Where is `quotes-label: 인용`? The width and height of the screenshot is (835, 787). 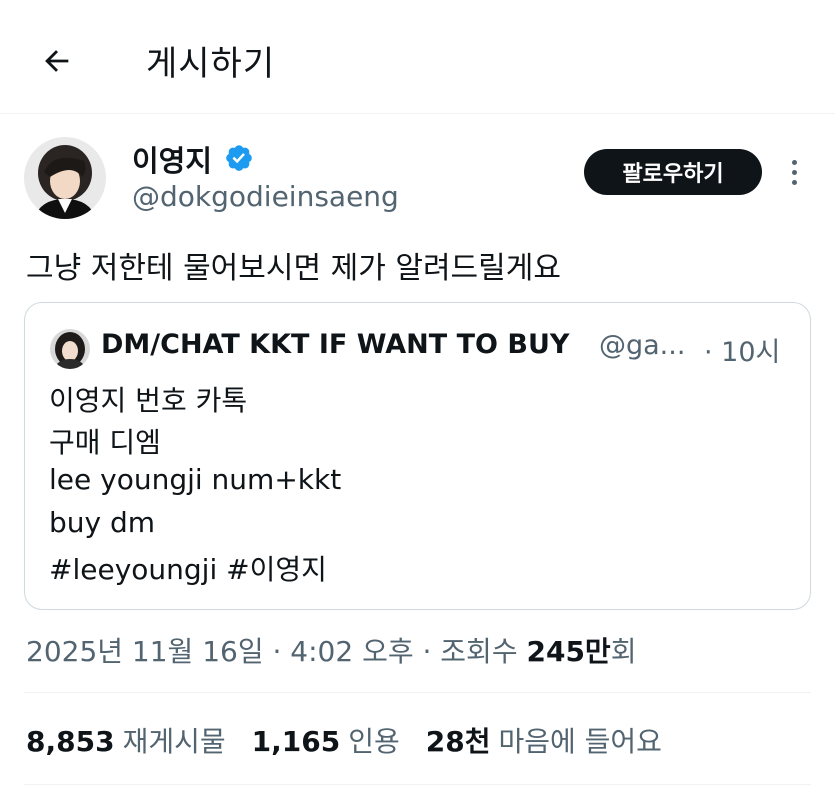 quotes-label: 인용 is located at coordinates (374, 741).